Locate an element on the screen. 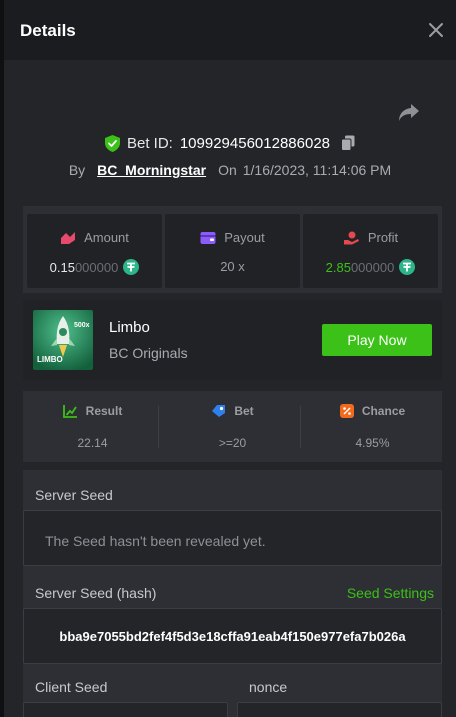  payout-value-text: 20 x is located at coordinates (232, 266).